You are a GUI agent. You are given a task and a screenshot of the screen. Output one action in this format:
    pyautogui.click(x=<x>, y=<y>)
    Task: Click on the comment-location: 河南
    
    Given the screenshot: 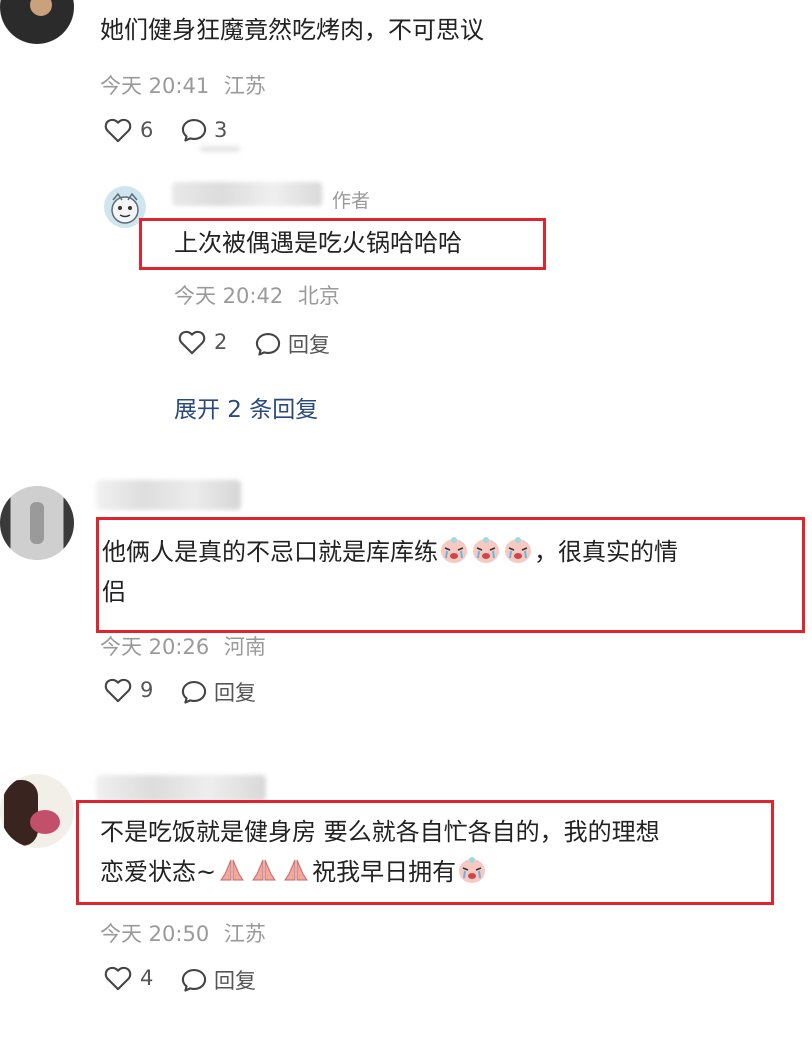 What is the action you would take?
    pyautogui.click(x=244, y=647)
    